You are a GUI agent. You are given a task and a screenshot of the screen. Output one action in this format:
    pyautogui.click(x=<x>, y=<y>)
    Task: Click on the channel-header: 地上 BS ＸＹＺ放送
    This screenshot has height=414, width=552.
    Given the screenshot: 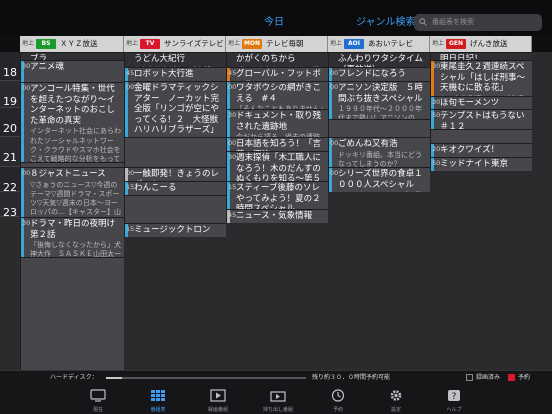 What is the action you would take?
    pyautogui.click(x=72, y=44)
    